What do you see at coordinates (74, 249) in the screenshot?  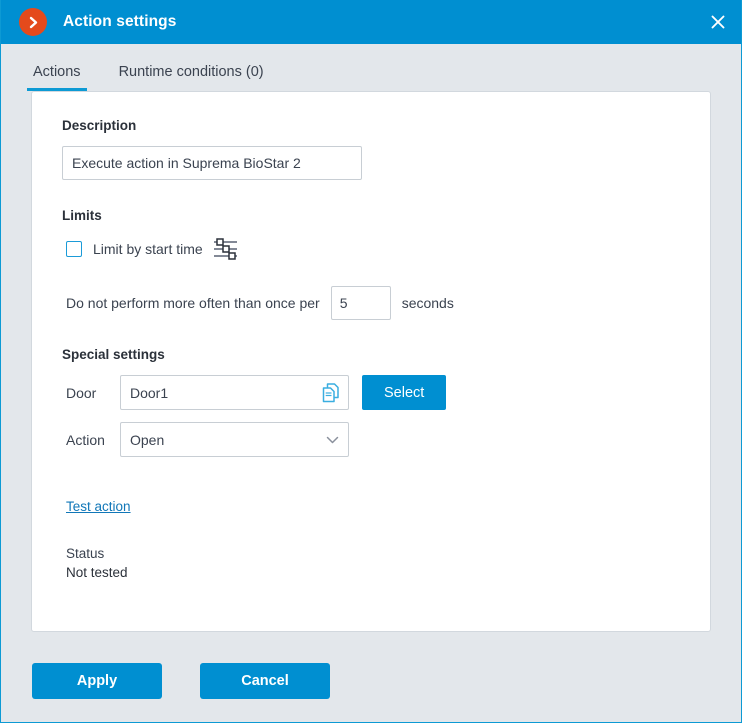 I see `limit-by-start-time-checkbox` at bounding box center [74, 249].